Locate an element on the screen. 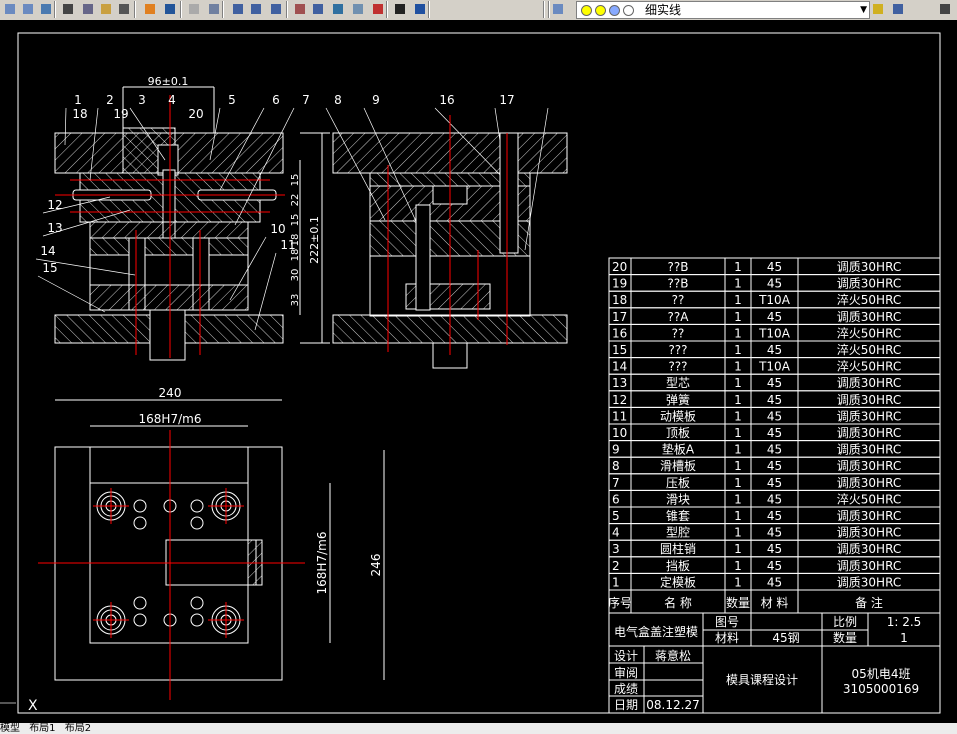 The width and height of the screenshot is (957, 734). bom-no: 10 is located at coordinates (619, 433).